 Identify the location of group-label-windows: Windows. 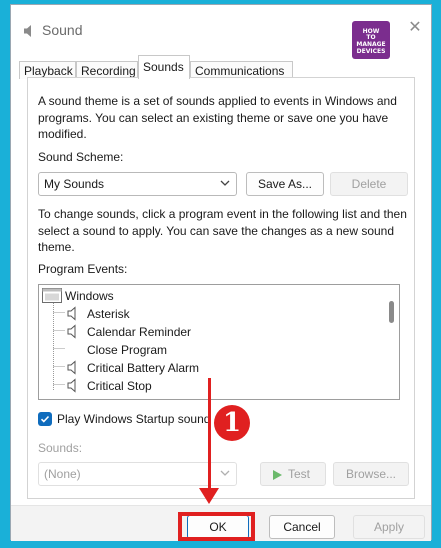
(89, 296).